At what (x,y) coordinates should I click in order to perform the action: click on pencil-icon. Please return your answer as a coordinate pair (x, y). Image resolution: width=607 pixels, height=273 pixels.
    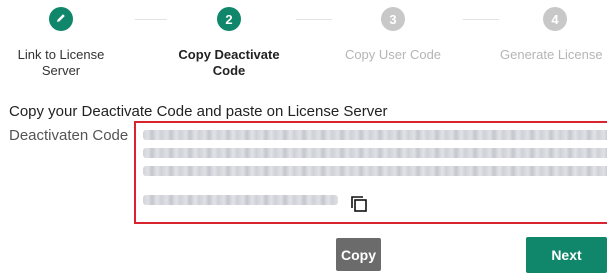
    Looking at the image, I should click on (61, 19).